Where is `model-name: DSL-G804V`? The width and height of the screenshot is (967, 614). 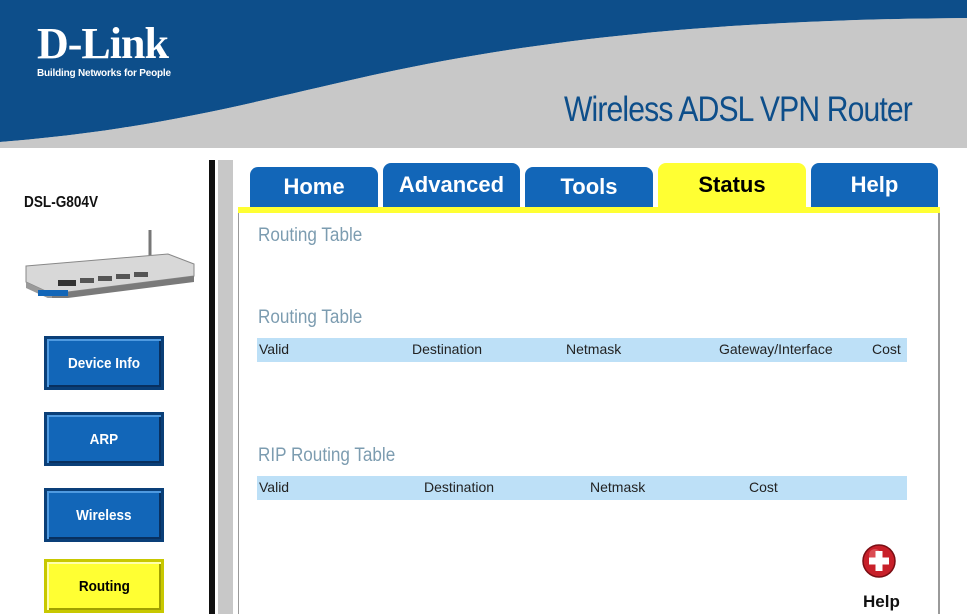
model-name: DSL-G804V is located at coordinates (61, 202).